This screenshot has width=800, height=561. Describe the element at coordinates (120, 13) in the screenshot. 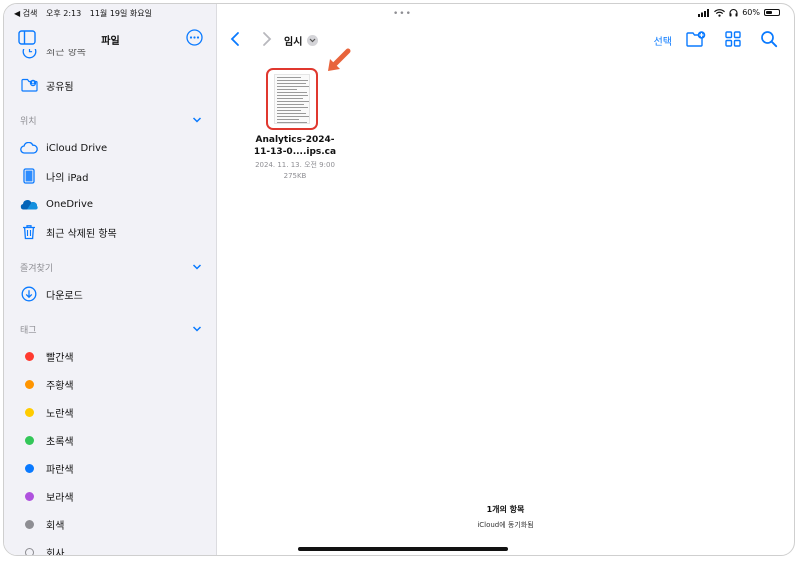

I see `status-date: 11월 19일 화요일` at that location.